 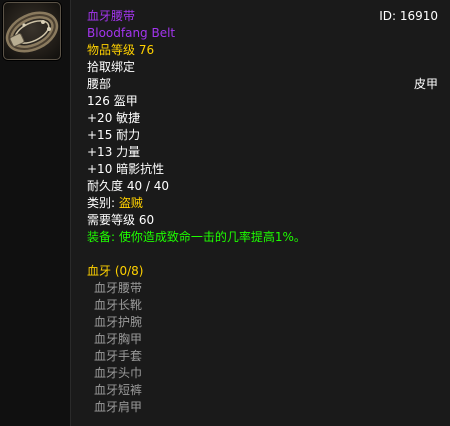 I want to click on item-name-english: Bloodfang Belt, so click(x=131, y=33).